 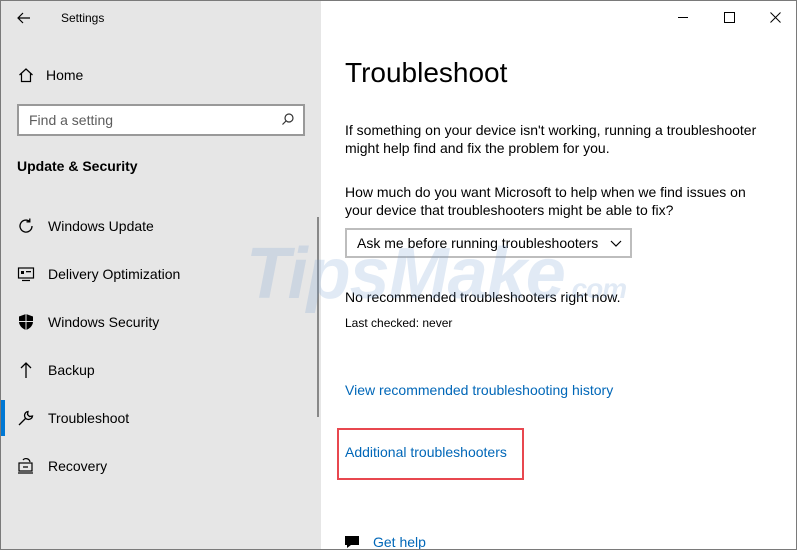 What do you see at coordinates (114, 274) in the screenshot?
I see `nav-label: Delivery Optimization` at bounding box center [114, 274].